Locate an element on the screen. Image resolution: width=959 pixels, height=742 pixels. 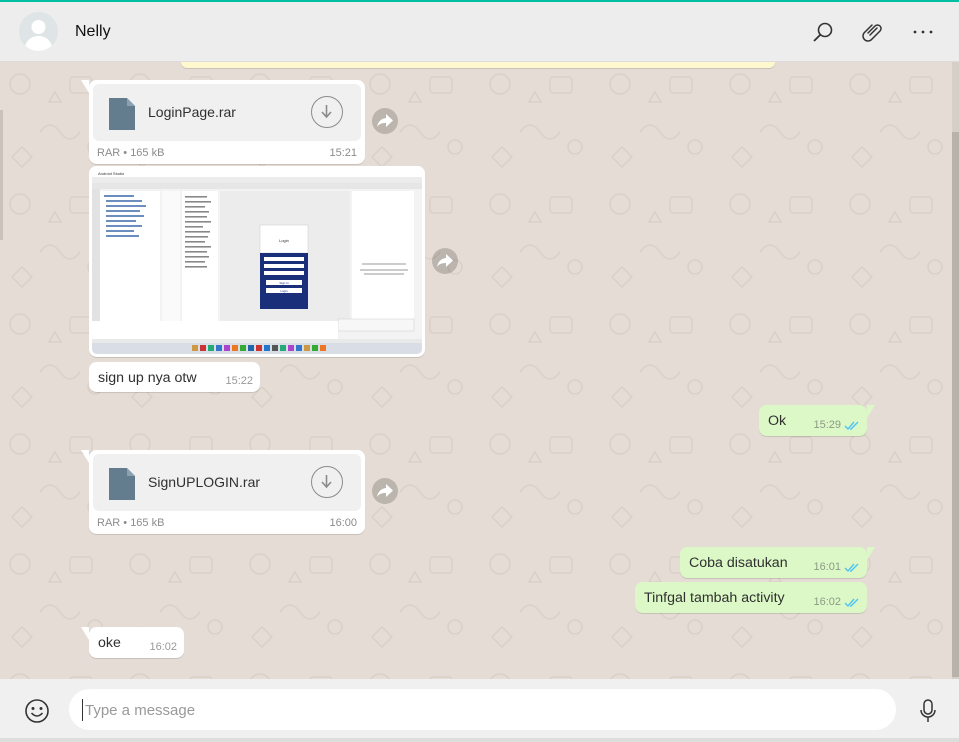
screenshot-window-title: Android Studio is located at coordinates (111, 173).